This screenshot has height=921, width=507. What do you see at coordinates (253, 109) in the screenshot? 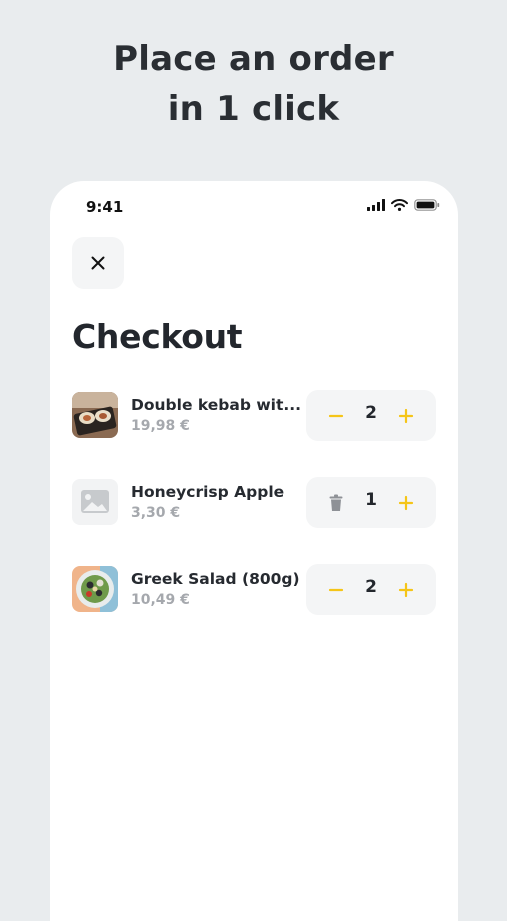
I see `promo-headline-line-2: in 1 click` at bounding box center [253, 109].